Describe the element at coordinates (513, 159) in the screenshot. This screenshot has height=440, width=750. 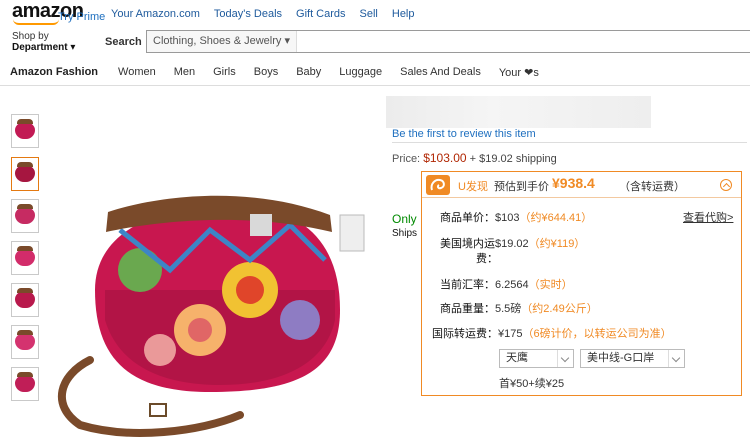
I see `shipping-cost: + $19.02 shipping` at that location.